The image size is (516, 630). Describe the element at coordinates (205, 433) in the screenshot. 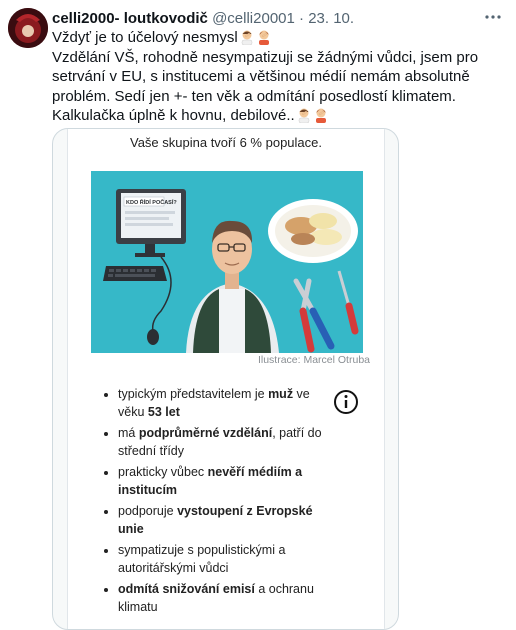

I see `bullet-bold-text: podprůměrné vzdělání` at that location.